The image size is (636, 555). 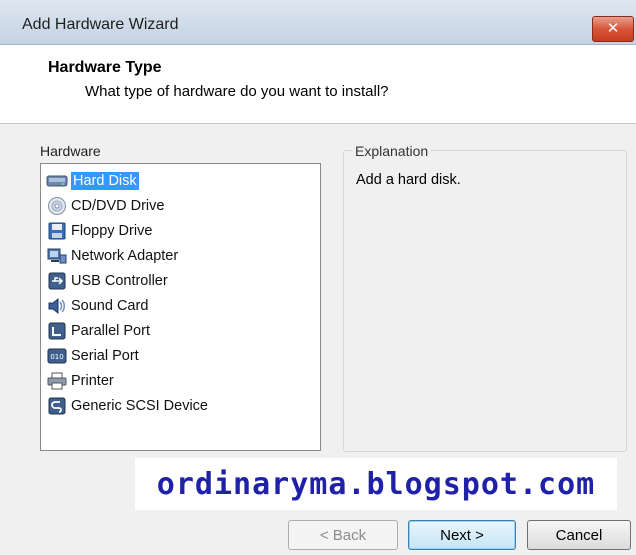 What do you see at coordinates (105, 180) in the screenshot?
I see `list-item-label: Hard Disk` at bounding box center [105, 180].